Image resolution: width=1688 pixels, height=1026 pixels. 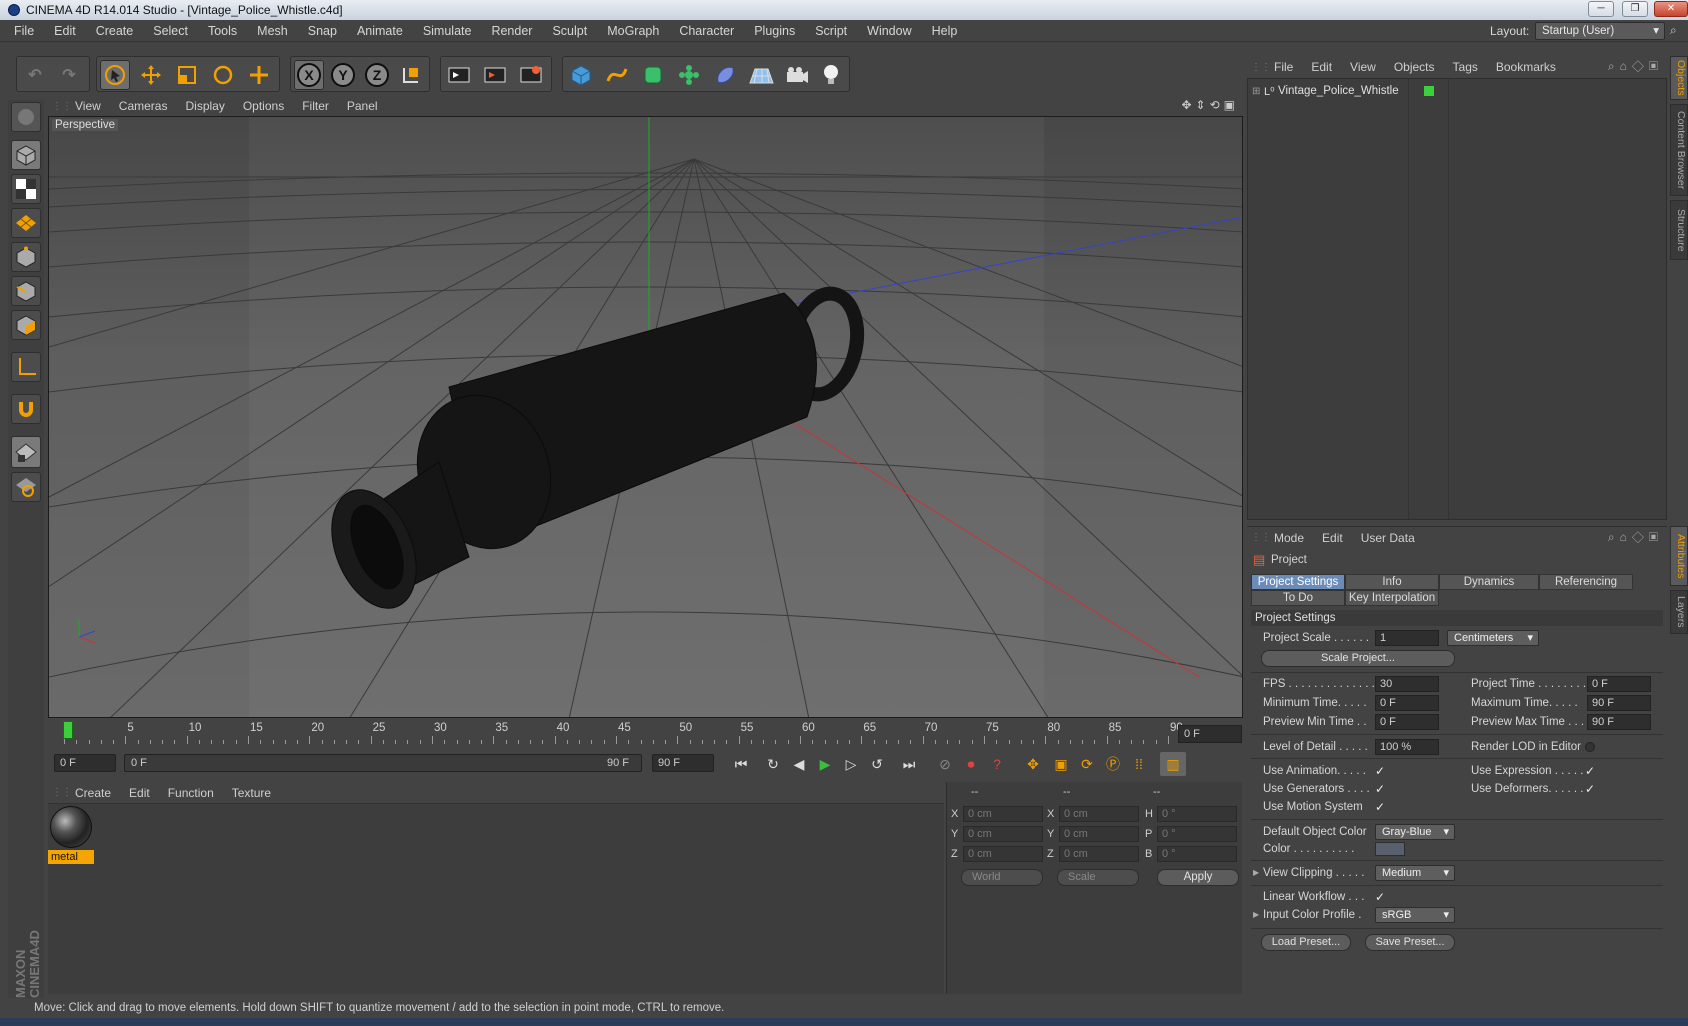 I want to click on rotate-tool-icon, so click(x=223, y=75).